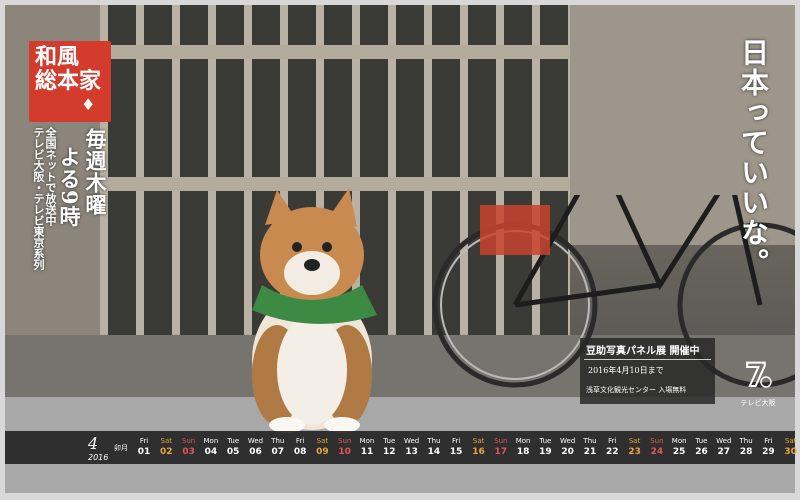 This screenshot has width=800, height=500. What do you see at coordinates (724, 452) in the screenshot?
I see `calendar-date: 27` at bounding box center [724, 452].